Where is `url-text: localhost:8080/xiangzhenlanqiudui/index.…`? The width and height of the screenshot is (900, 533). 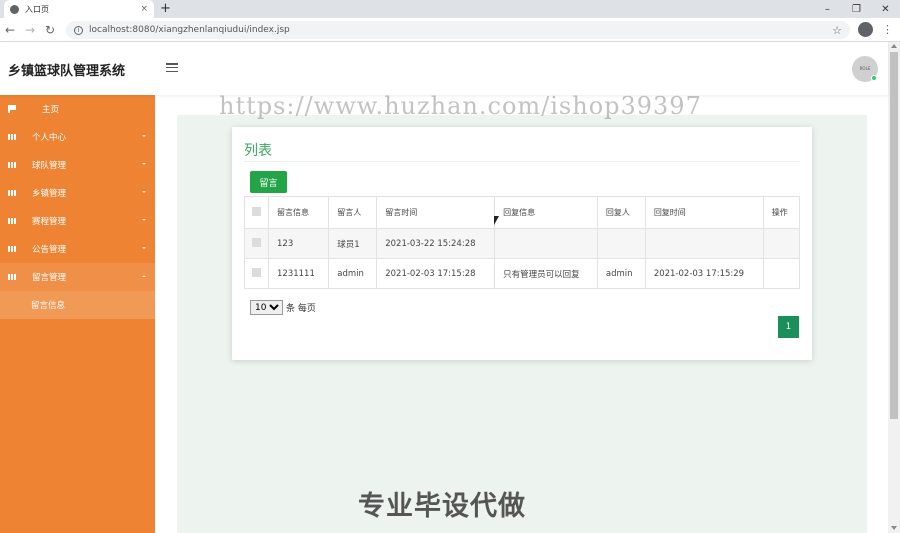
url-text: localhost:8080/xiangzhenlanqiudui/index.… is located at coordinates (457, 30).